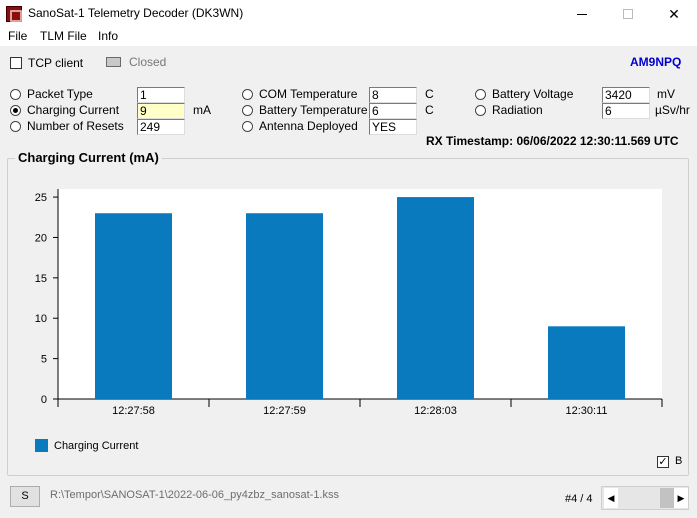  What do you see at coordinates (41, 238) in the screenshot?
I see `y-tick-label: 20` at bounding box center [41, 238].